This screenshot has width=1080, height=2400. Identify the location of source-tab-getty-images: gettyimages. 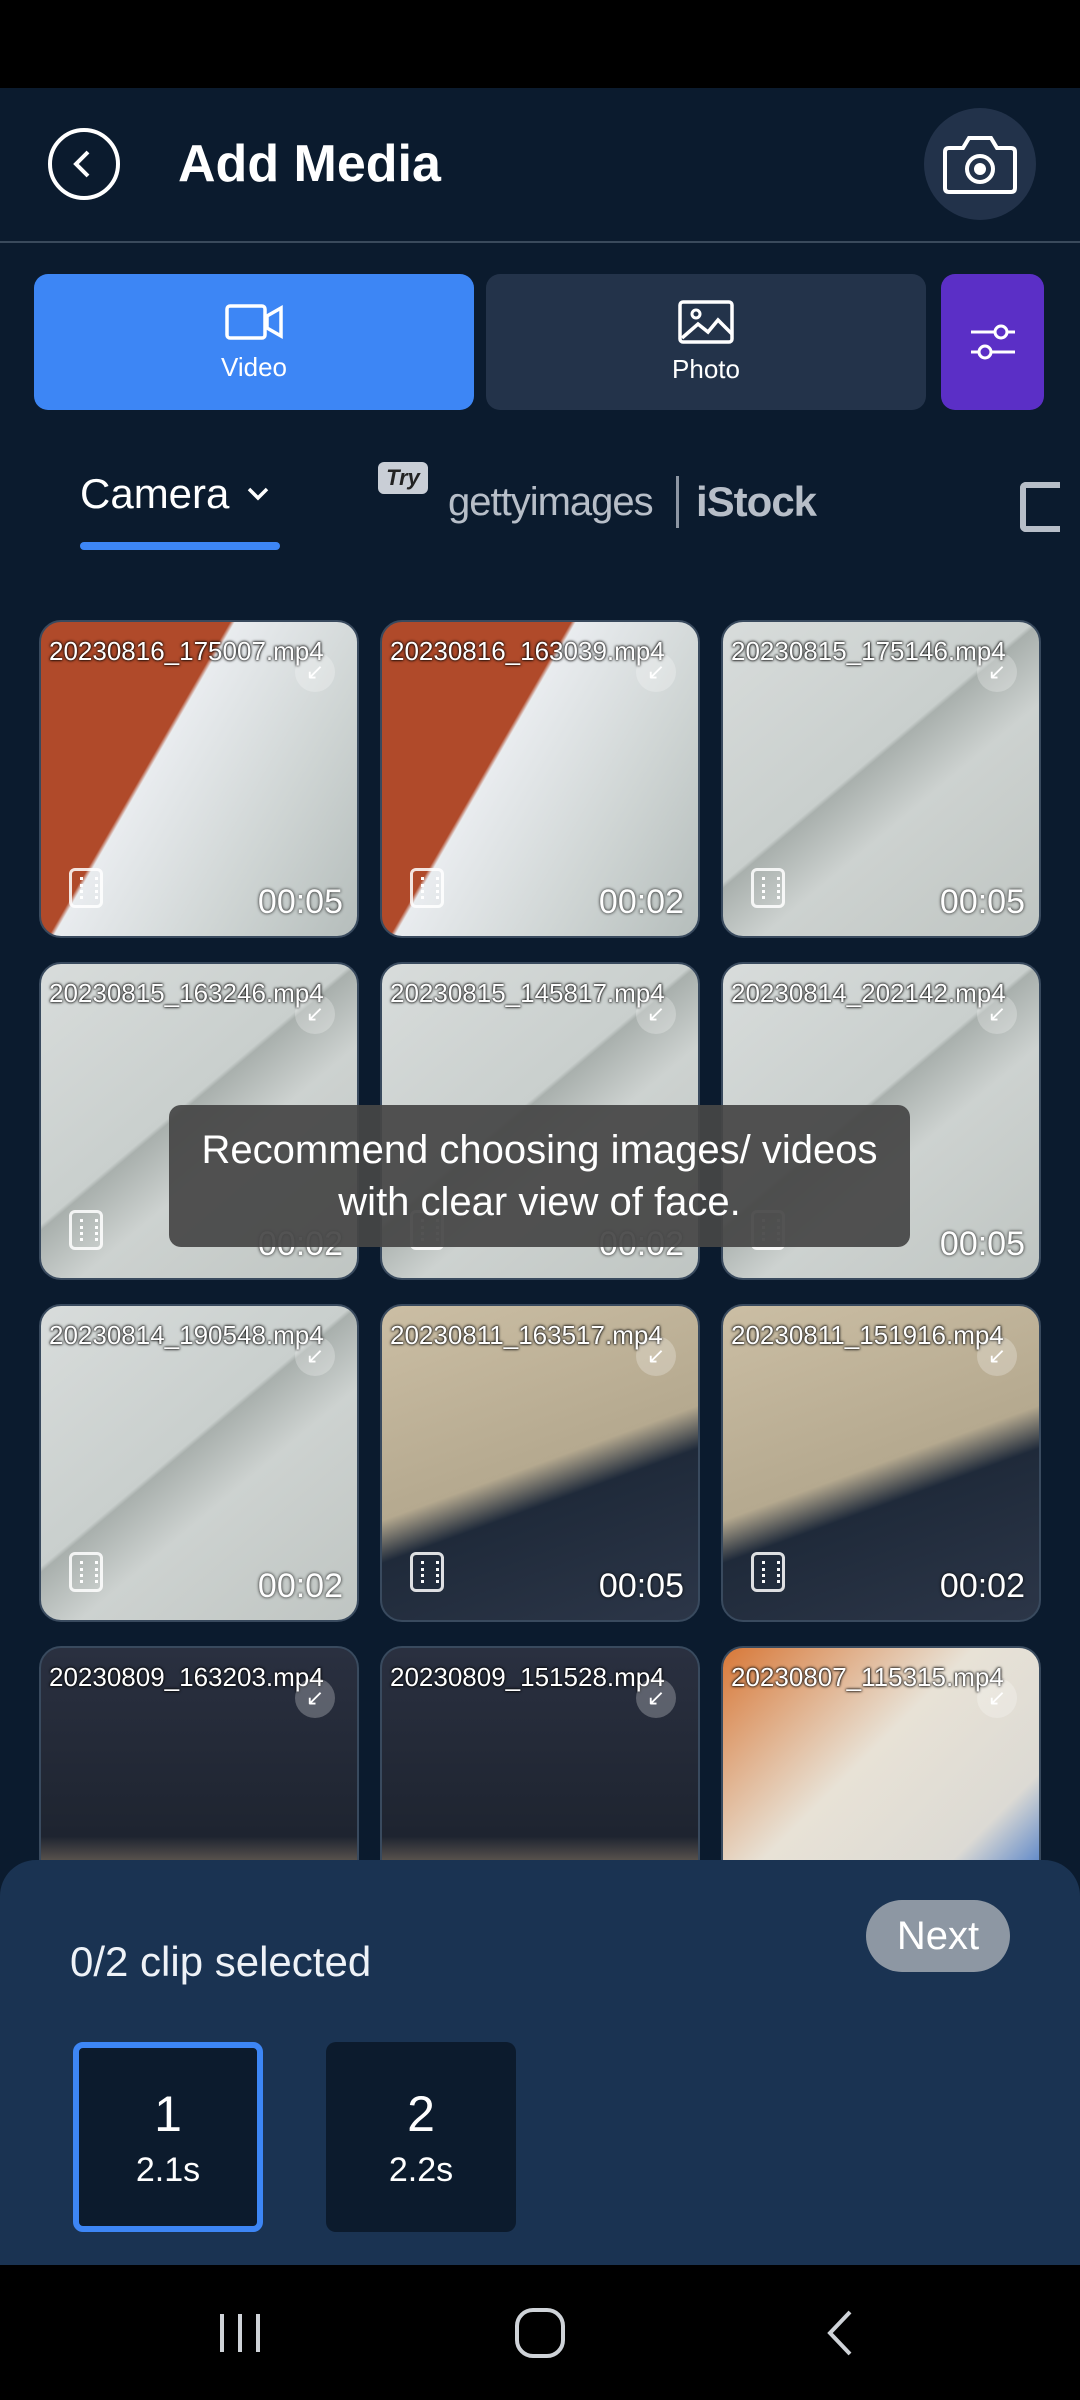
(551, 502).